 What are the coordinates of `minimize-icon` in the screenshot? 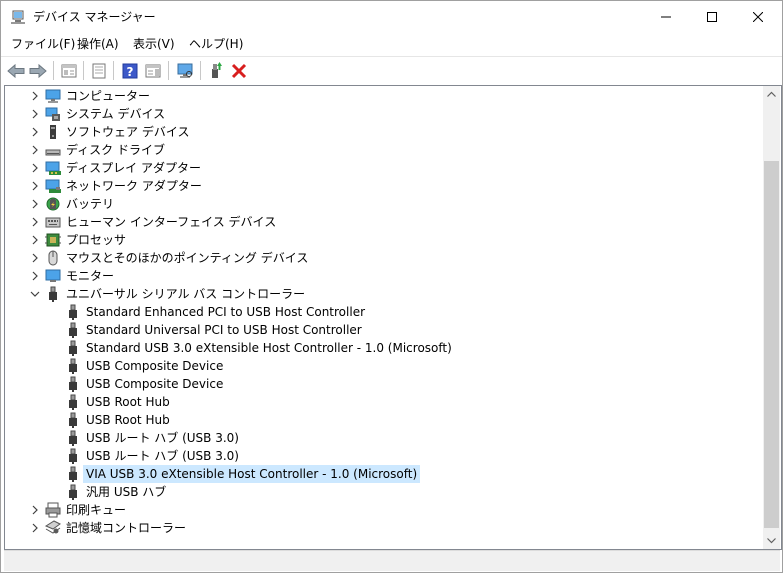 It's located at (666, 16).